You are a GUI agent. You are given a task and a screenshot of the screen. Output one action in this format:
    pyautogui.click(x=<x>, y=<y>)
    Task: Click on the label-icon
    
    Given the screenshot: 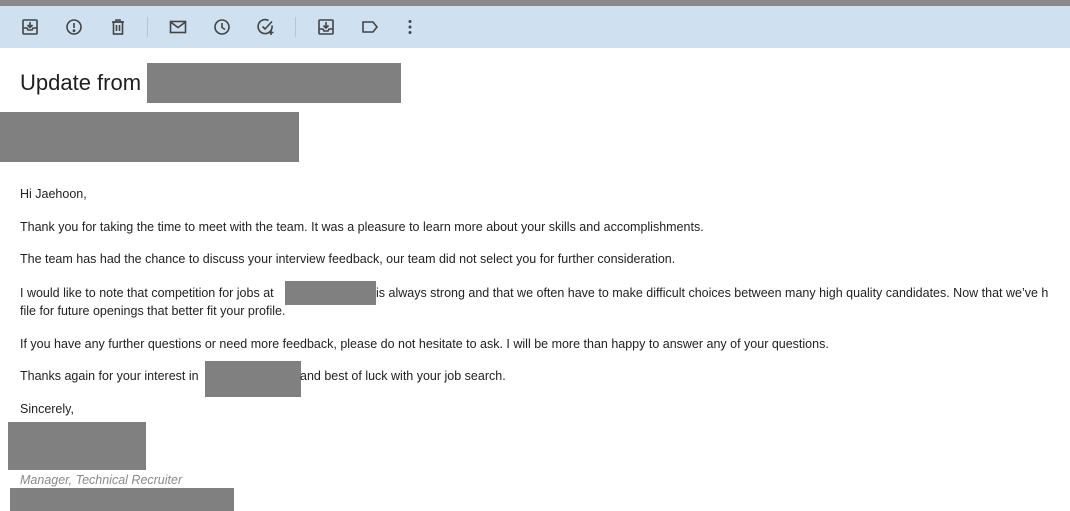 What is the action you would take?
    pyautogui.click(x=370, y=27)
    